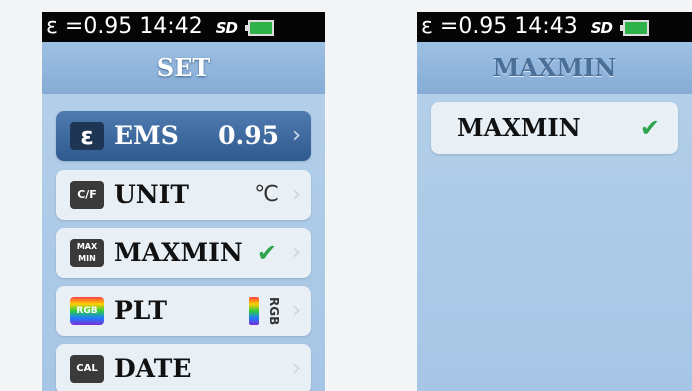 The width and height of the screenshot is (692, 391). What do you see at coordinates (151, 194) in the screenshot?
I see `menu-item-label: UNIT` at bounding box center [151, 194].